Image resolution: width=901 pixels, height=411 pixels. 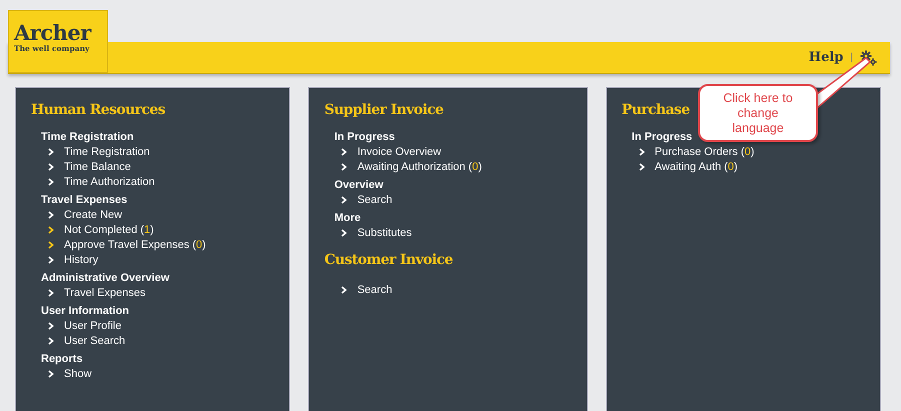 What do you see at coordinates (105, 278) in the screenshot?
I see `group-heading: Administrative Overview` at bounding box center [105, 278].